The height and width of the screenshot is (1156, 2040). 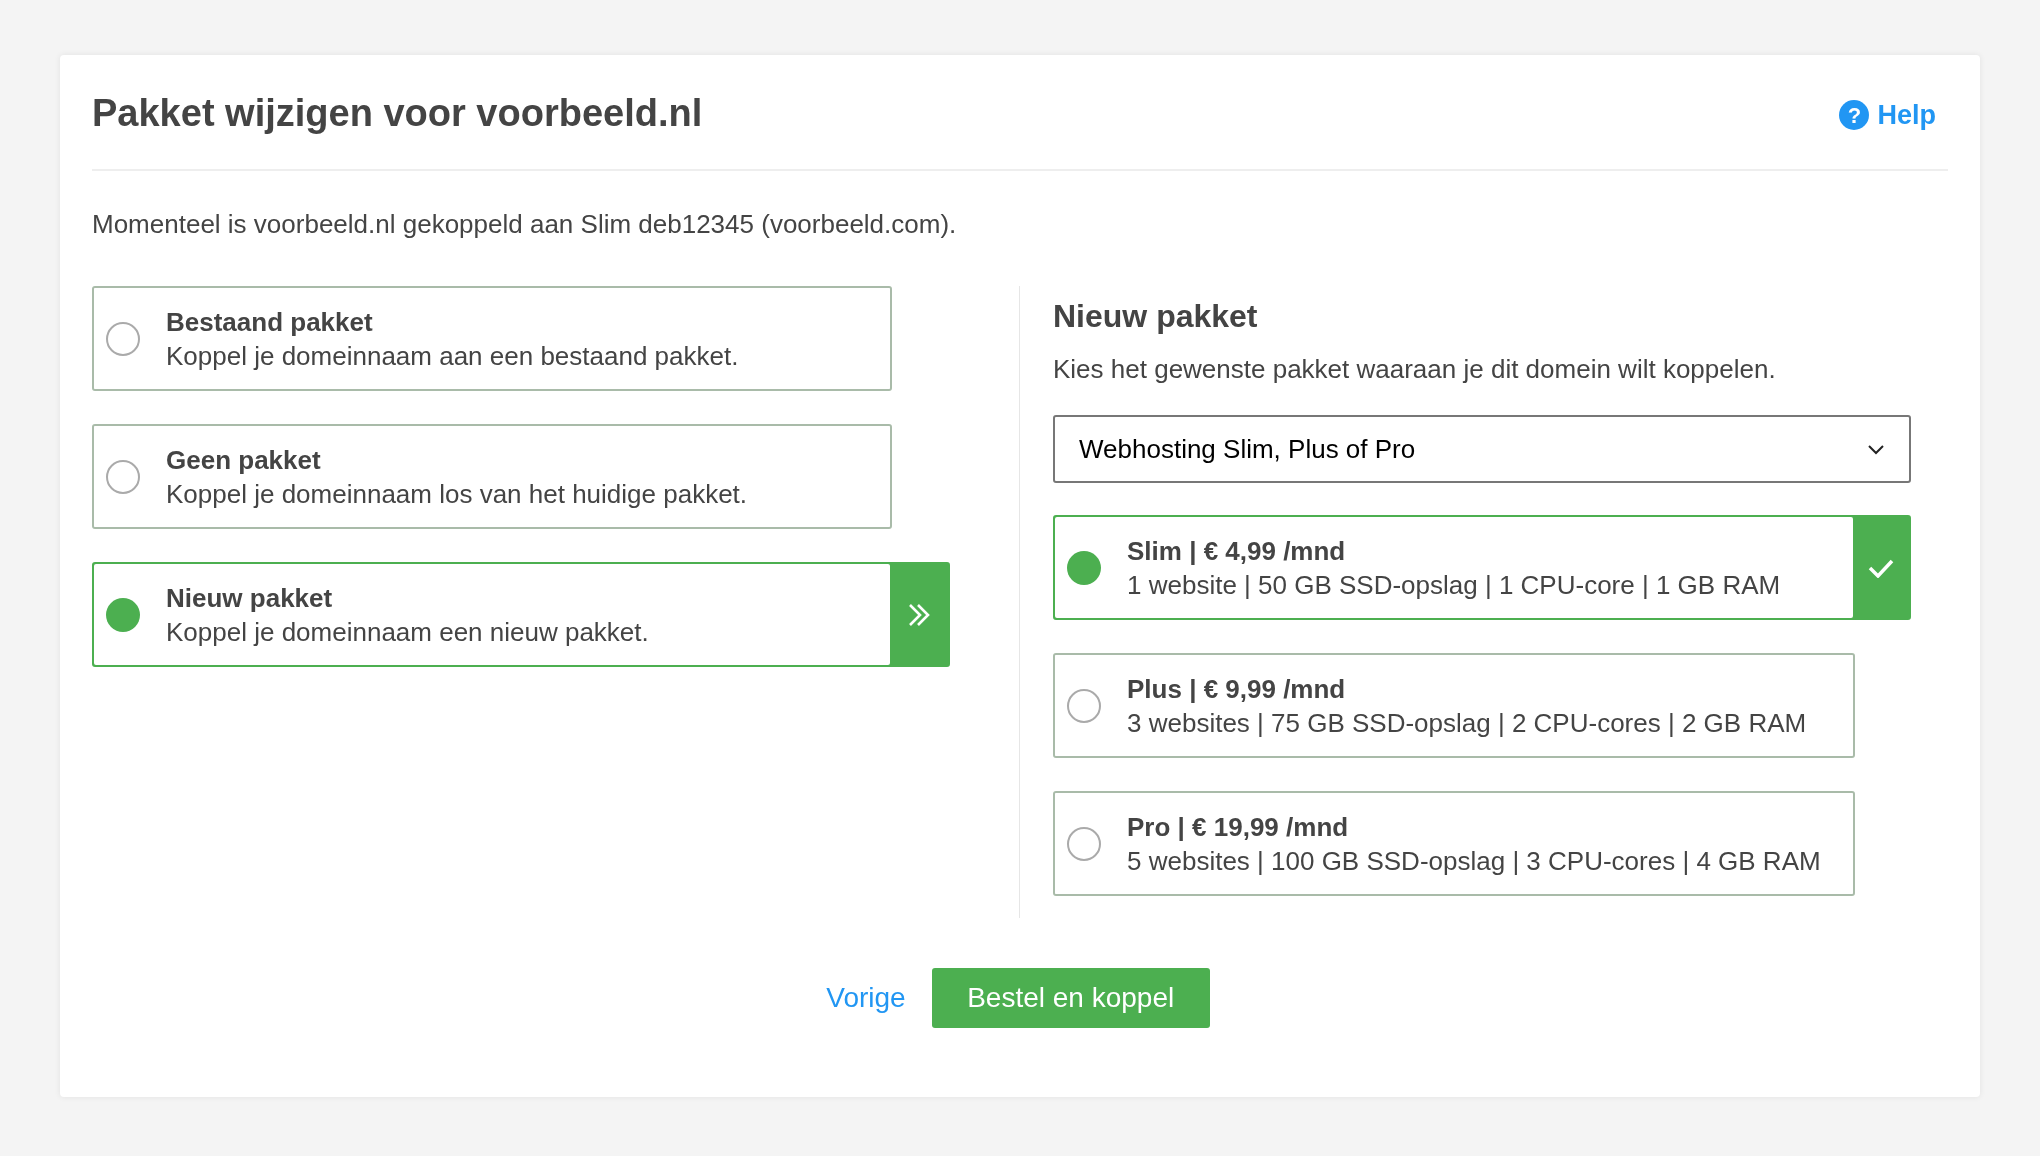 I want to click on option-description: Koppel je domeinnaam aan een bestaand pakket., so click(x=452, y=356).